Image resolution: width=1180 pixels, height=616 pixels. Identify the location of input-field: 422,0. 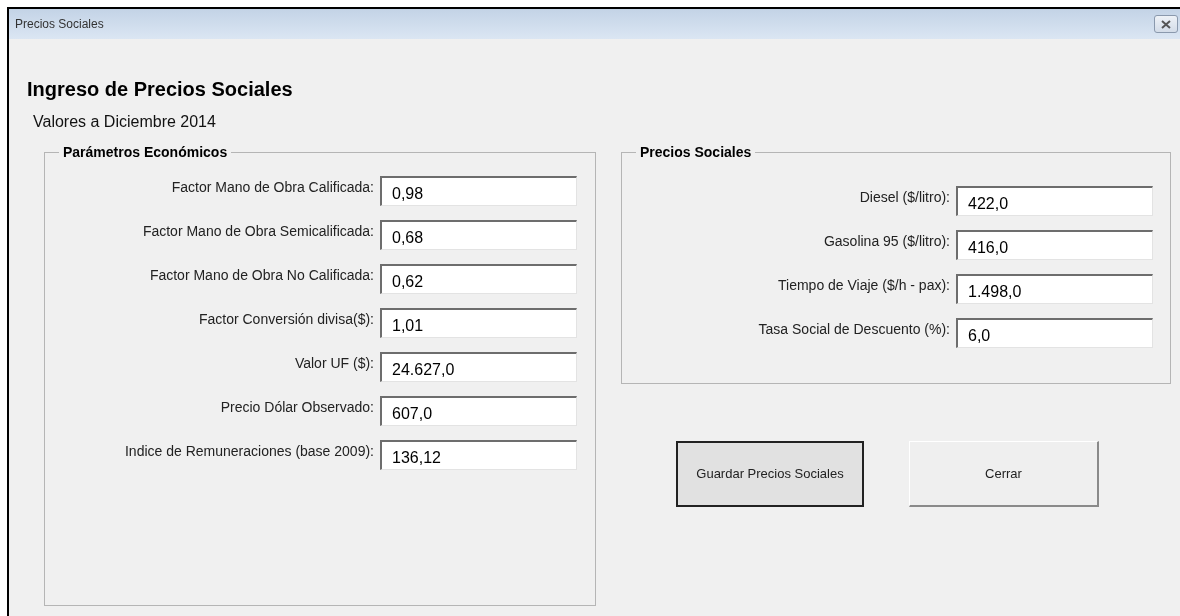
(1054, 201).